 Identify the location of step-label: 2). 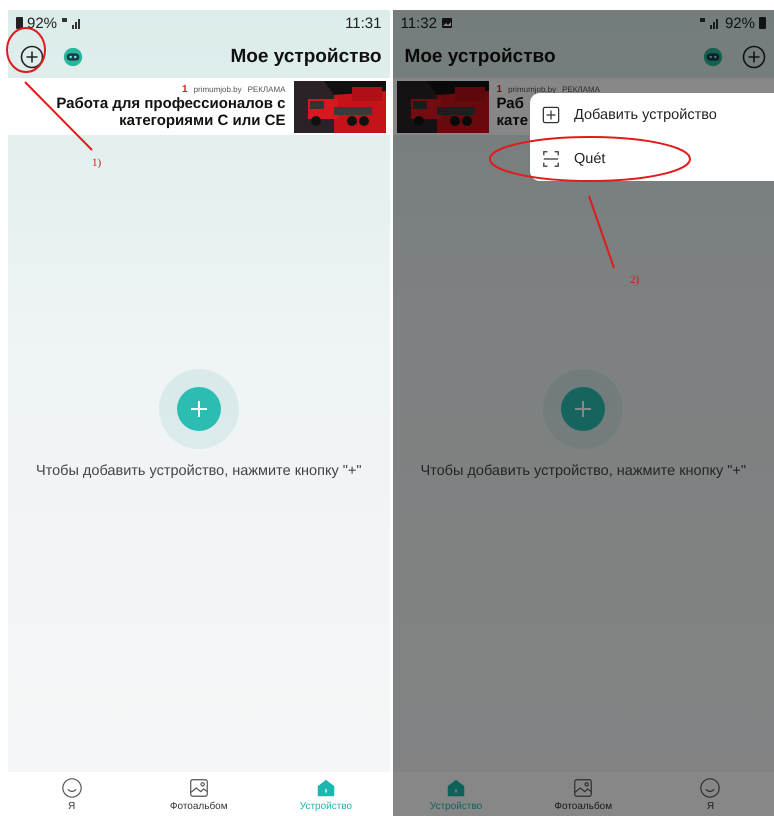
(635, 280).